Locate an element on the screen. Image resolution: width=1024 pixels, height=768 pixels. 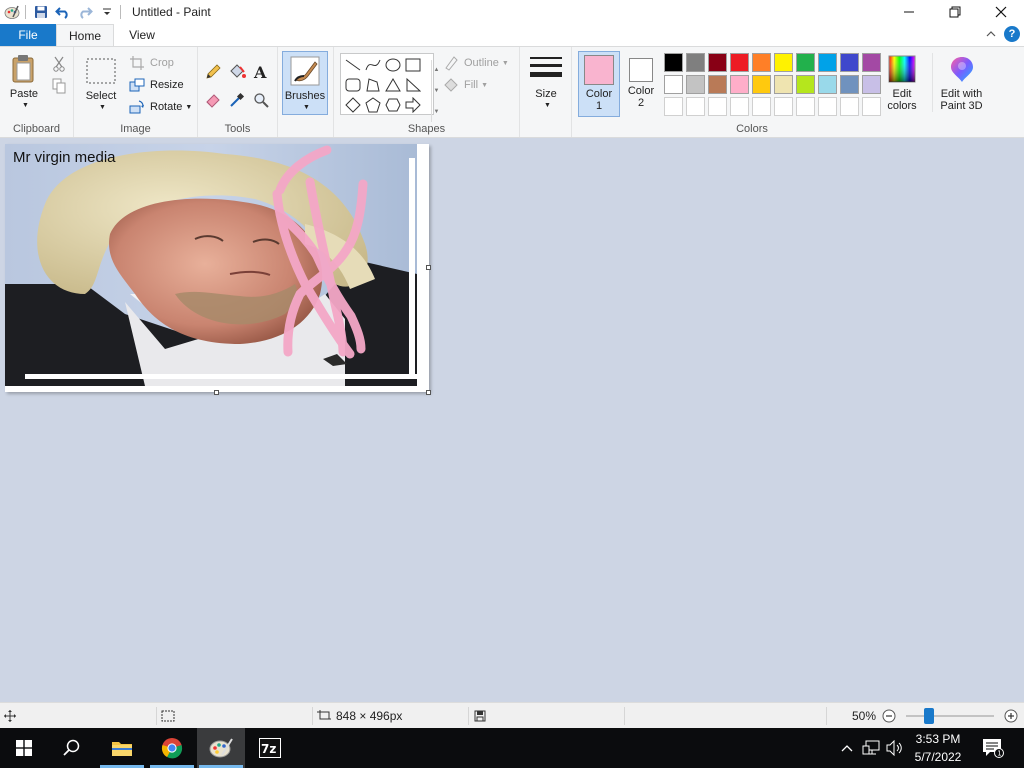
shapes-scrollbar: ▲ ▼ ▼ is located at coordinates (436, 91).